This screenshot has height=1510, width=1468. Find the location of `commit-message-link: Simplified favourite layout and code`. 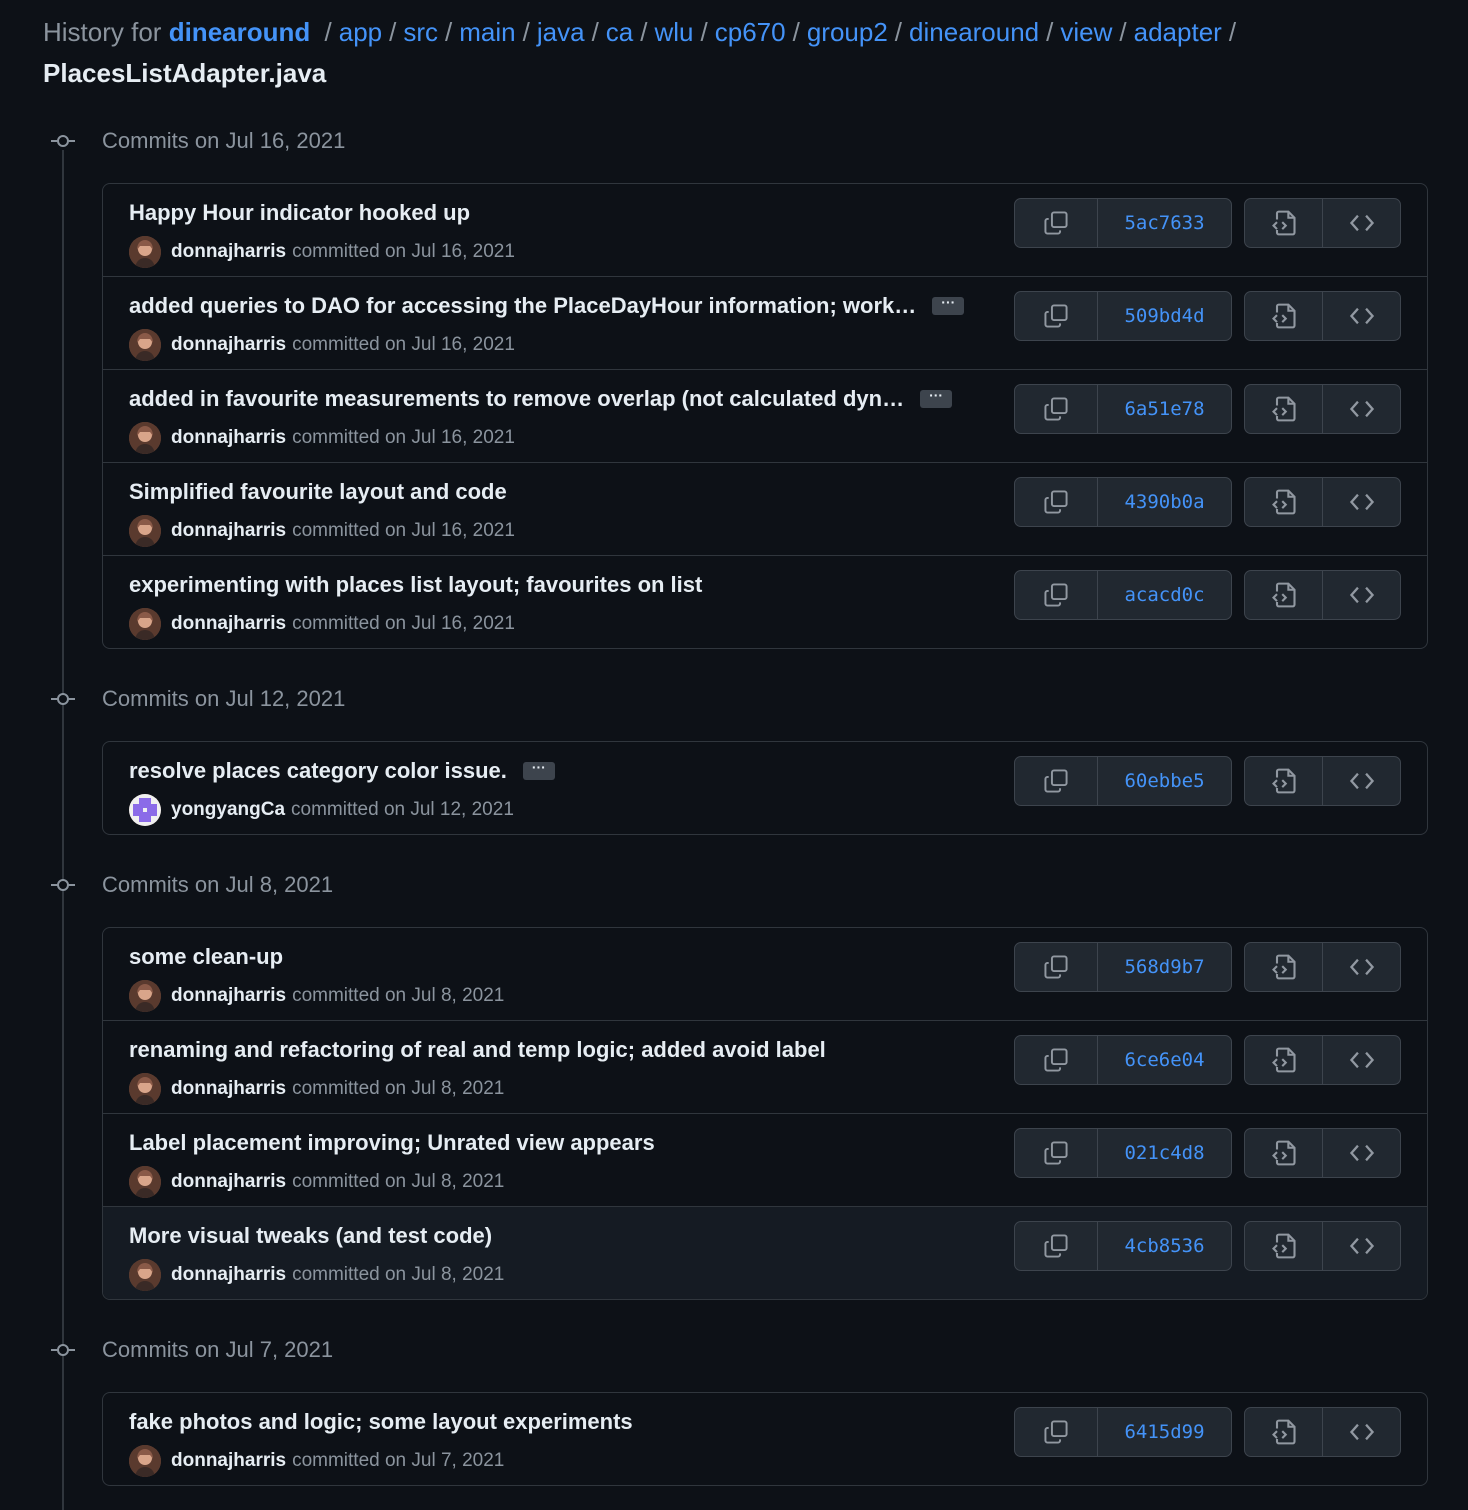

commit-message-link: Simplified favourite layout and code is located at coordinates (318, 492).